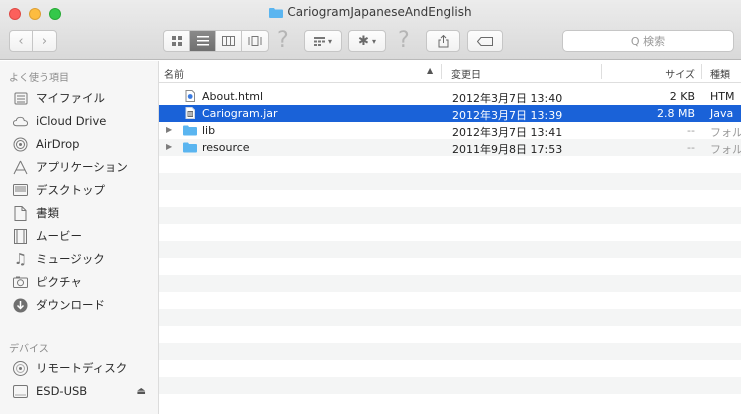 The image size is (741, 414). I want to click on columns-icon, so click(228, 41).